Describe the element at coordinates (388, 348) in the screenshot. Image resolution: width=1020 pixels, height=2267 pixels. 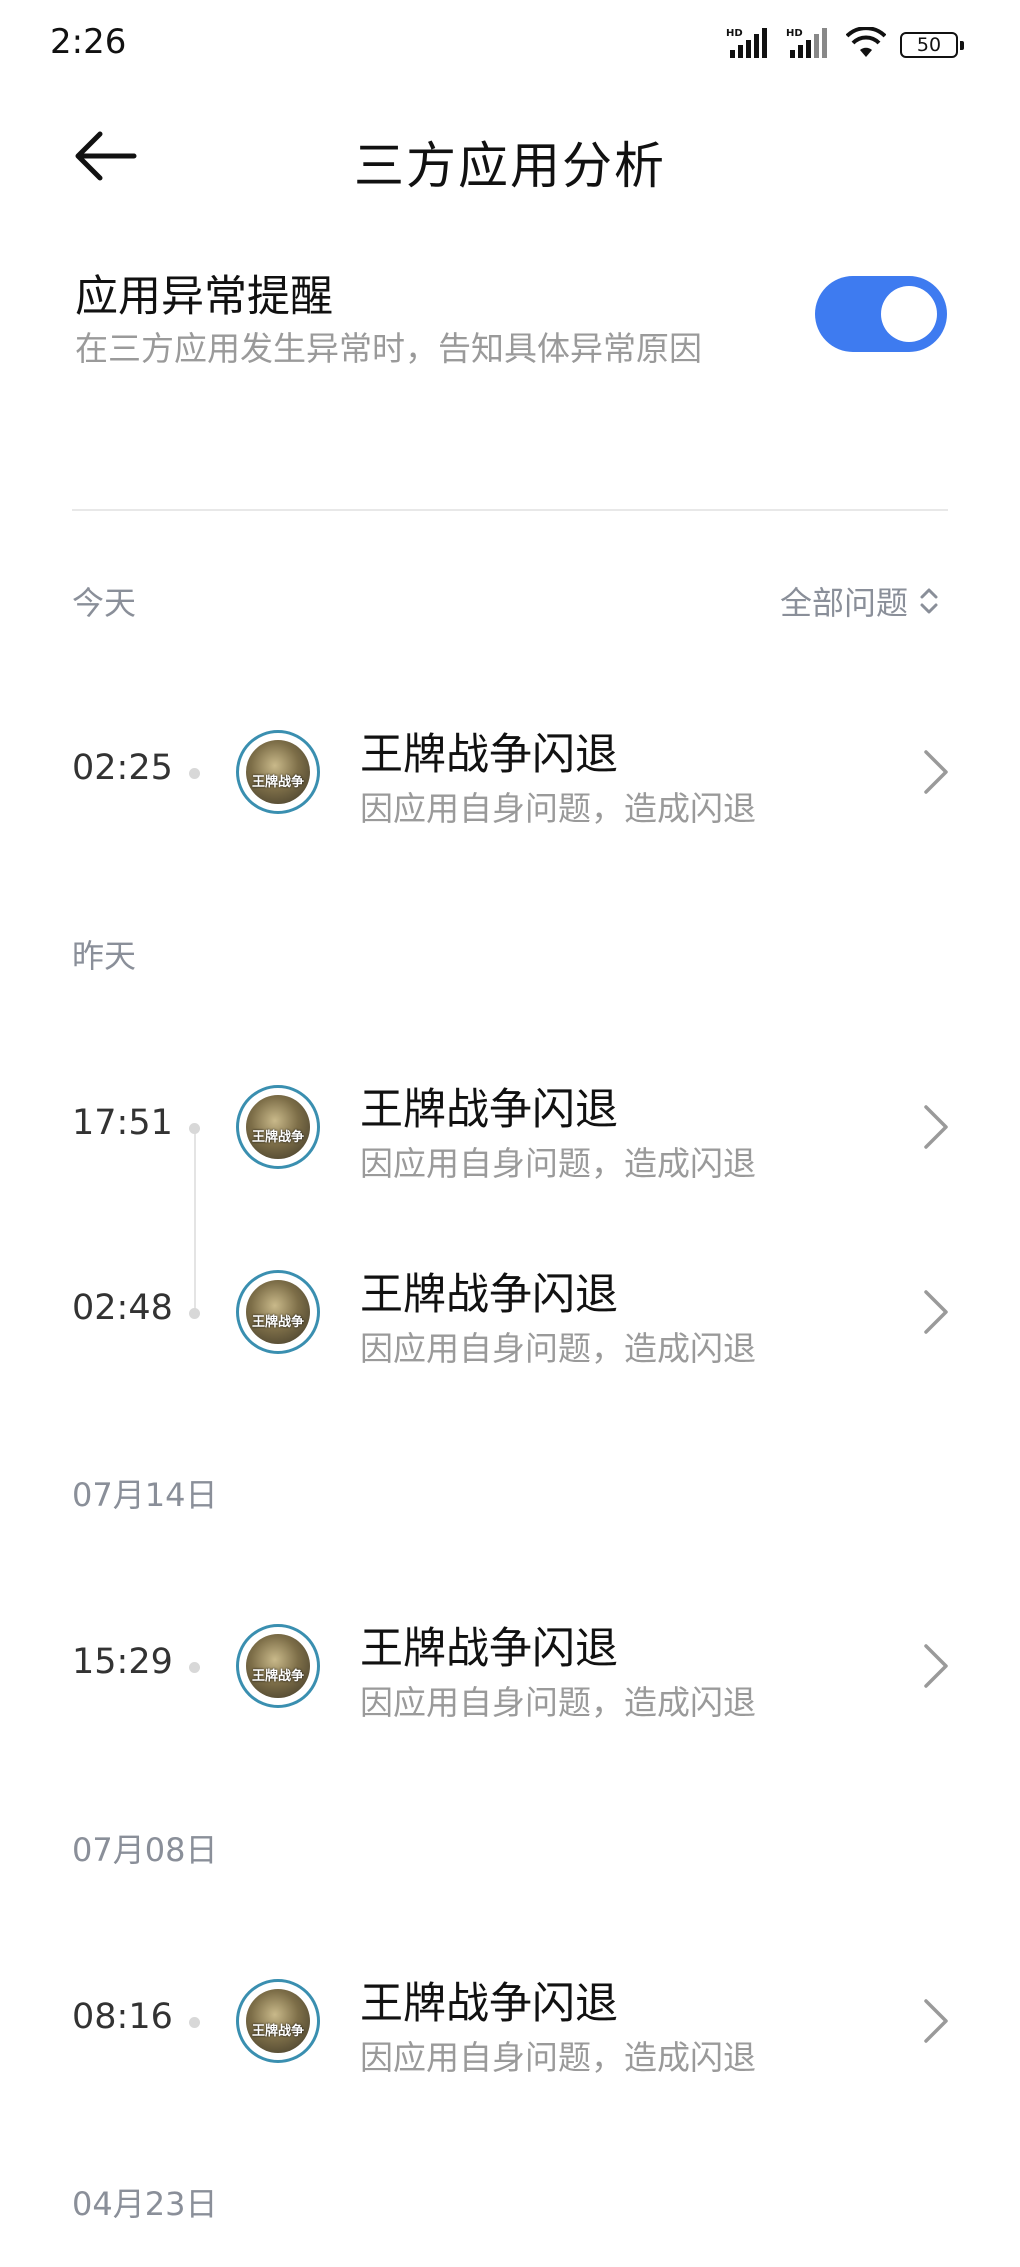
I see `setting-subtitle: 在三方应用发生异常时，告知具体异常原因` at that location.